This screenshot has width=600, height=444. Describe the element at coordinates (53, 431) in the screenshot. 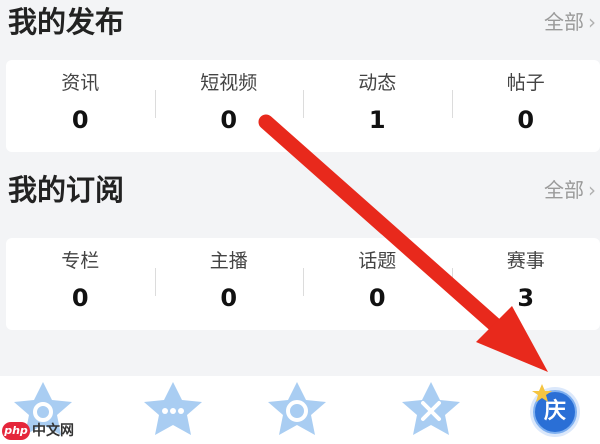

I see `watermark-site-text: 中文网` at that location.